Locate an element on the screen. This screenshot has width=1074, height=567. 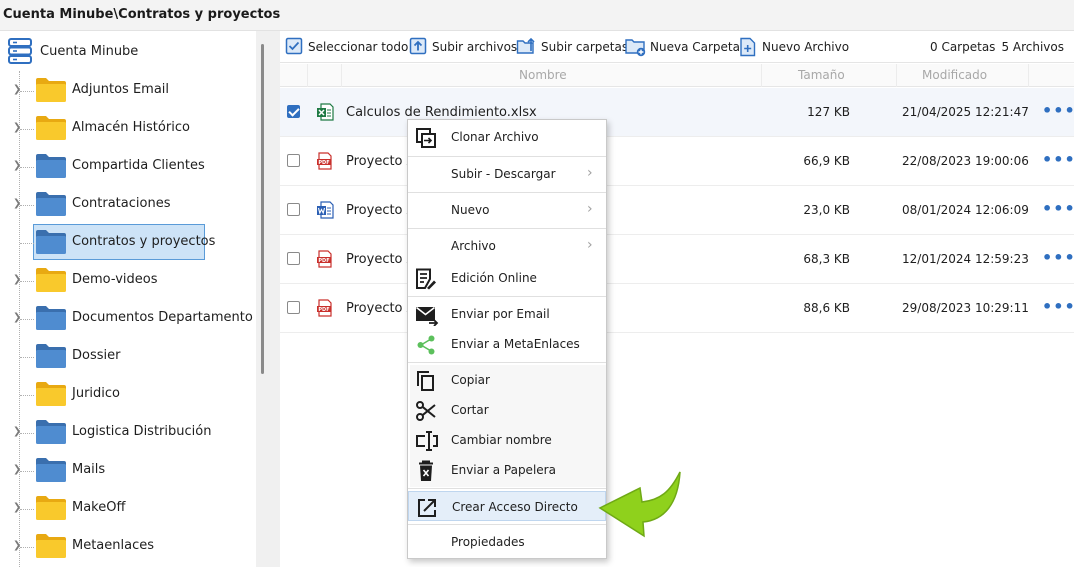
menu-item-send-email: Enviar por Email is located at coordinates (507, 314).